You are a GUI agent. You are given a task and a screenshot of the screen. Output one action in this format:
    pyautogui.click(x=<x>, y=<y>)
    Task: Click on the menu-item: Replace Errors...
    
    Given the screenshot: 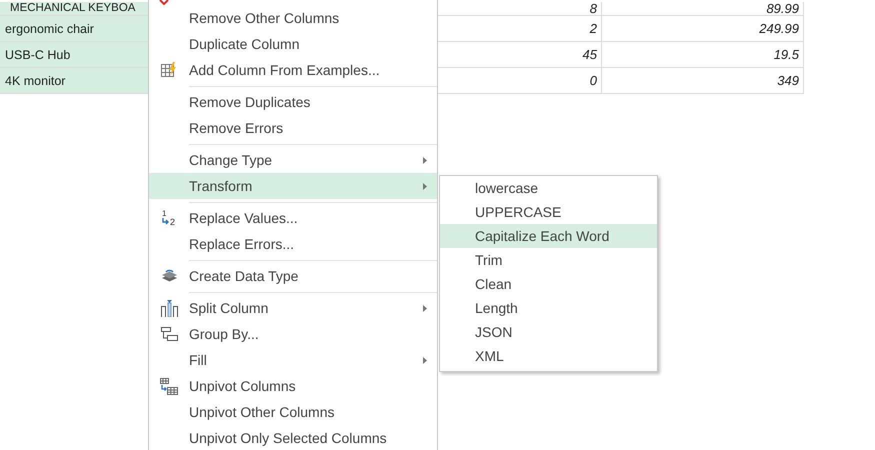 What is the action you would take?
    pyautogui.click(x=293, y=244)
    